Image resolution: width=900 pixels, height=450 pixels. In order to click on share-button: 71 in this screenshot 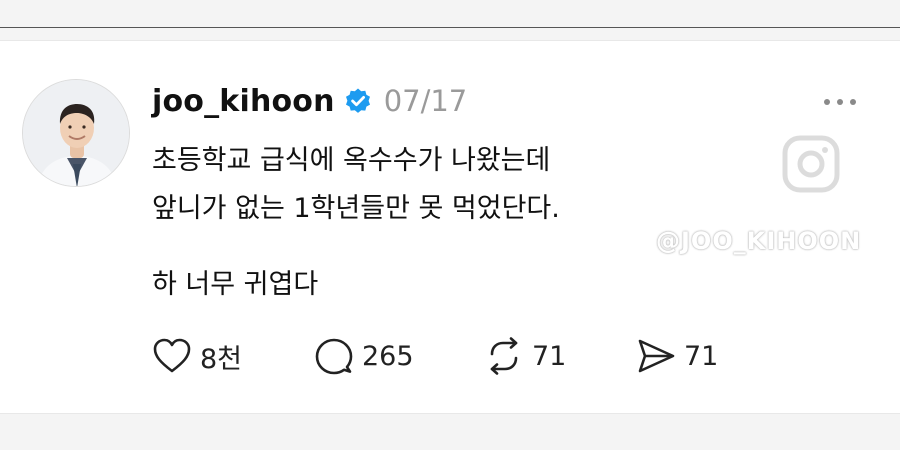, I will do `click(677, 356)`.